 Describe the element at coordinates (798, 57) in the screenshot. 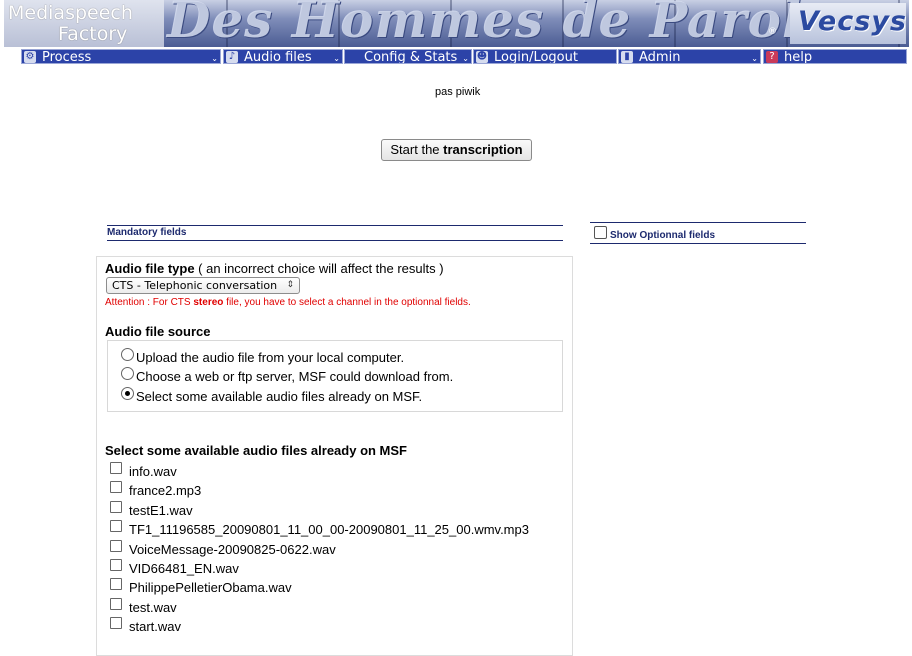

I see `menu-help-label: help` at that location.